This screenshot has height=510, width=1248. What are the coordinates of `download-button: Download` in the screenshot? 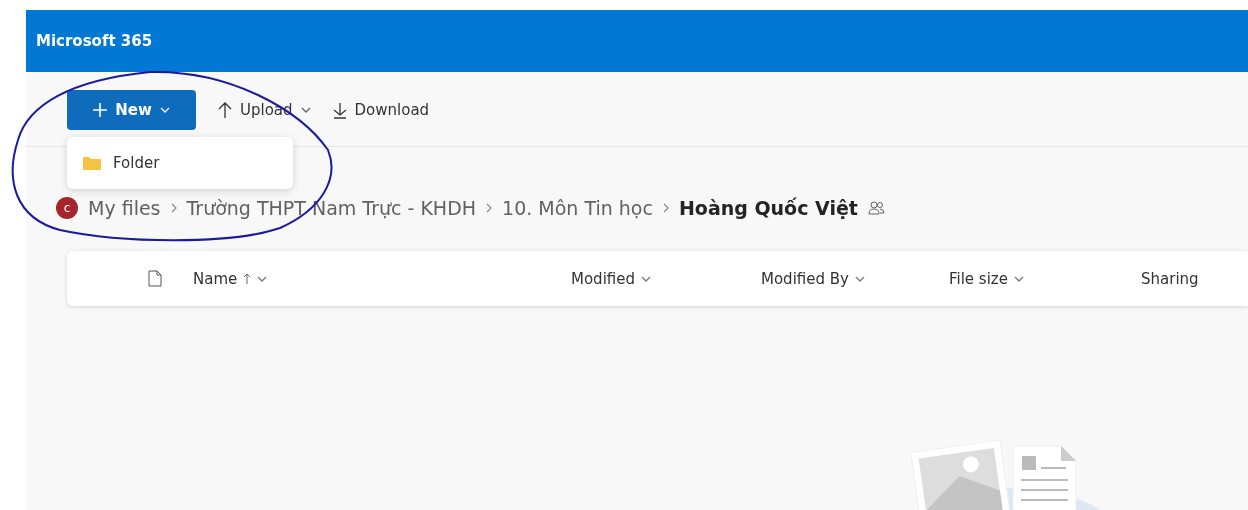 It's located at (381, 110).